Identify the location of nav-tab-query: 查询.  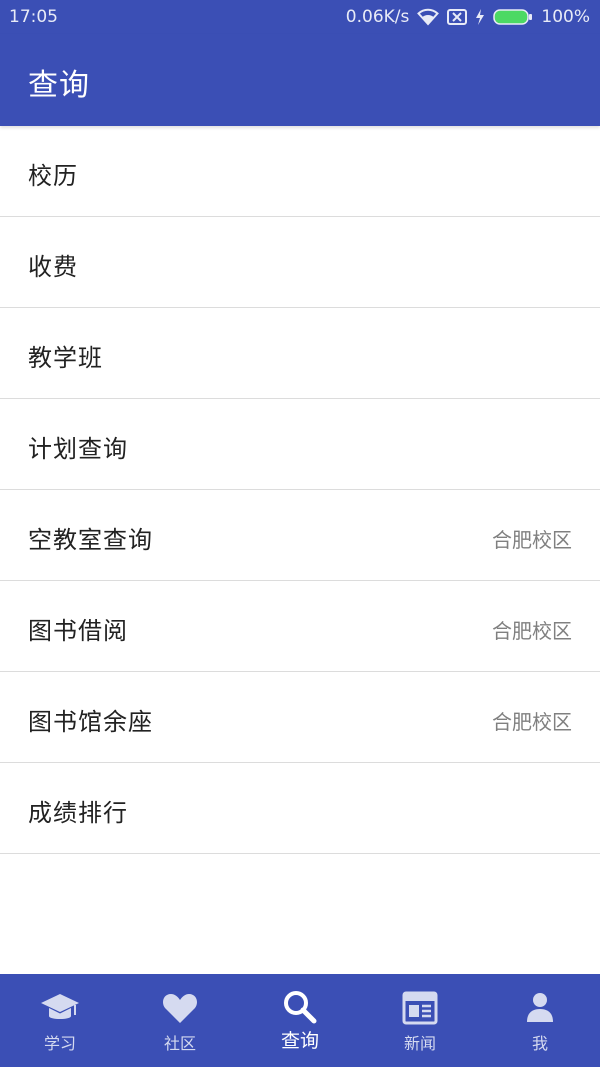
(300, 1020).